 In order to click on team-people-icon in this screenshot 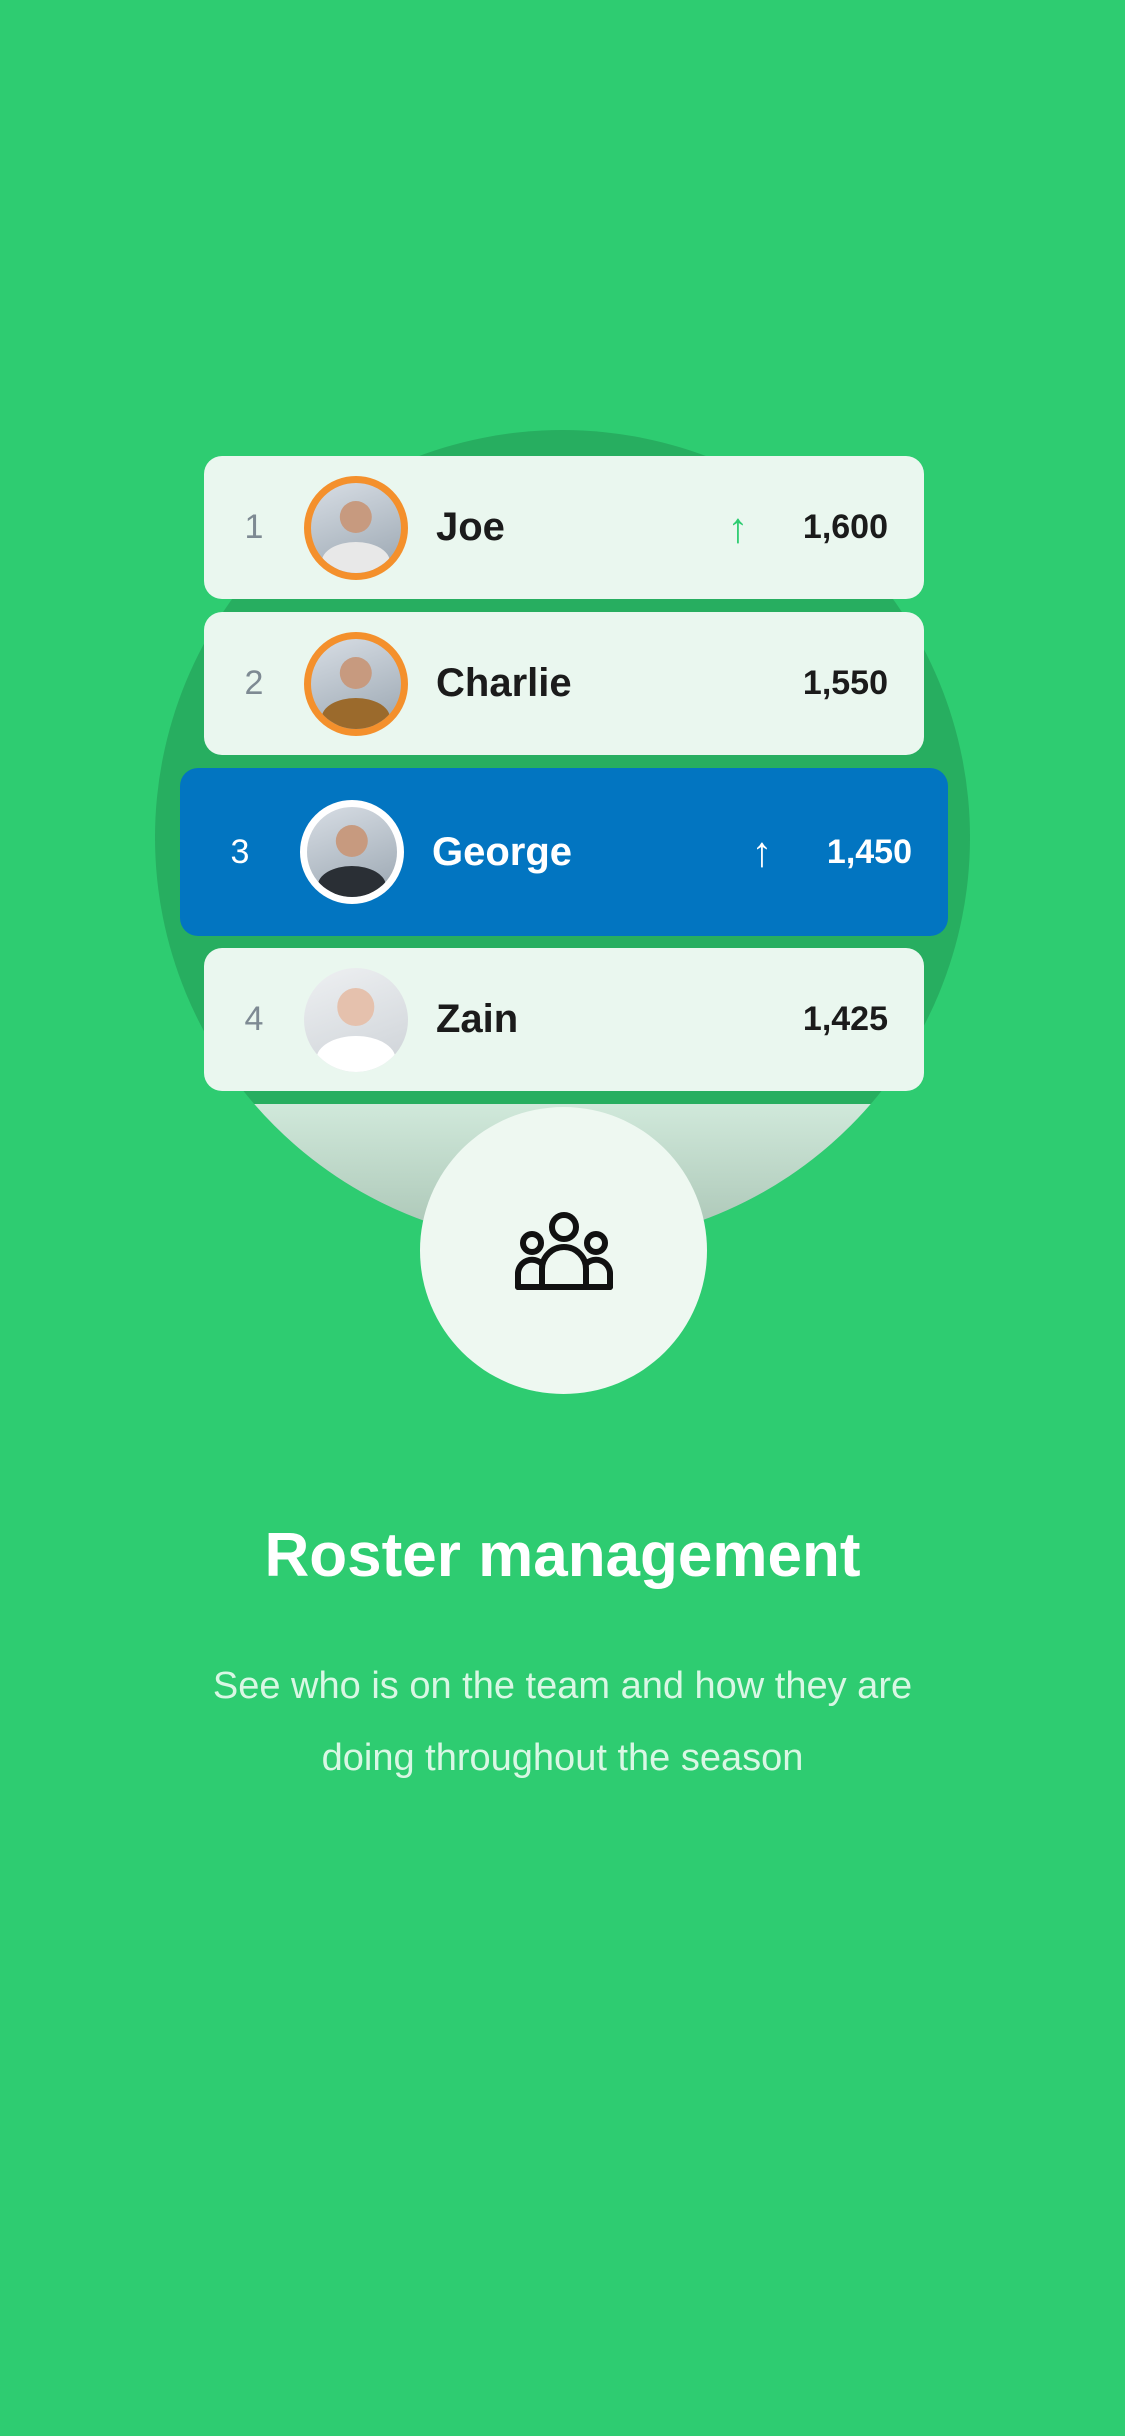, I will do `click(563, 1250)`.